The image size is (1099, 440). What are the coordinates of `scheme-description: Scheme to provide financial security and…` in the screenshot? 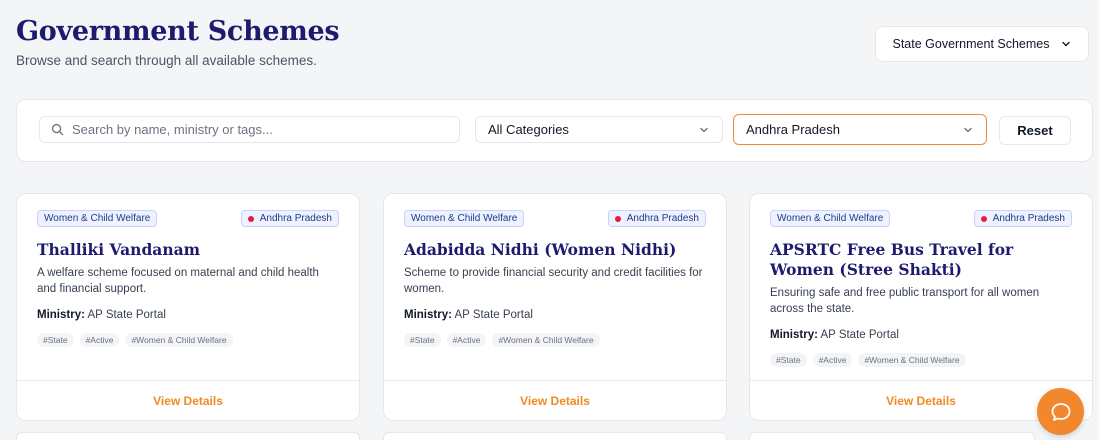 It's located at (553, 281).